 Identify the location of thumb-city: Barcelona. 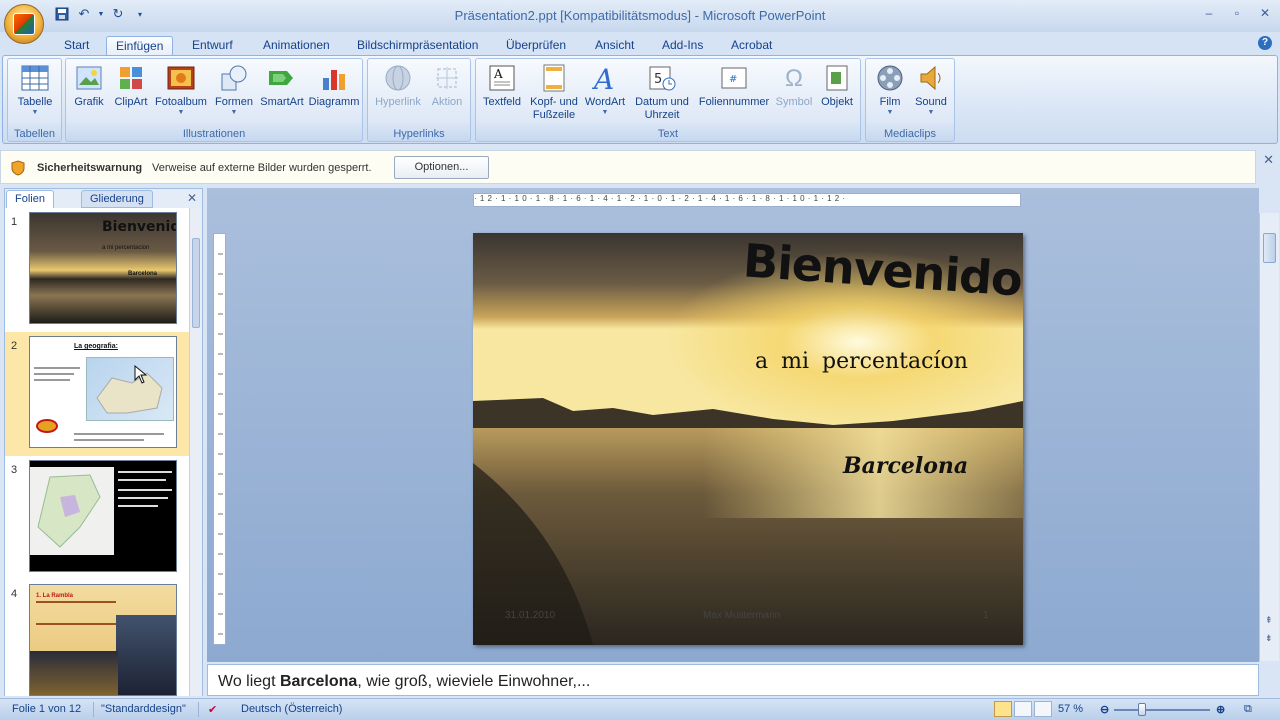
(143, 274).